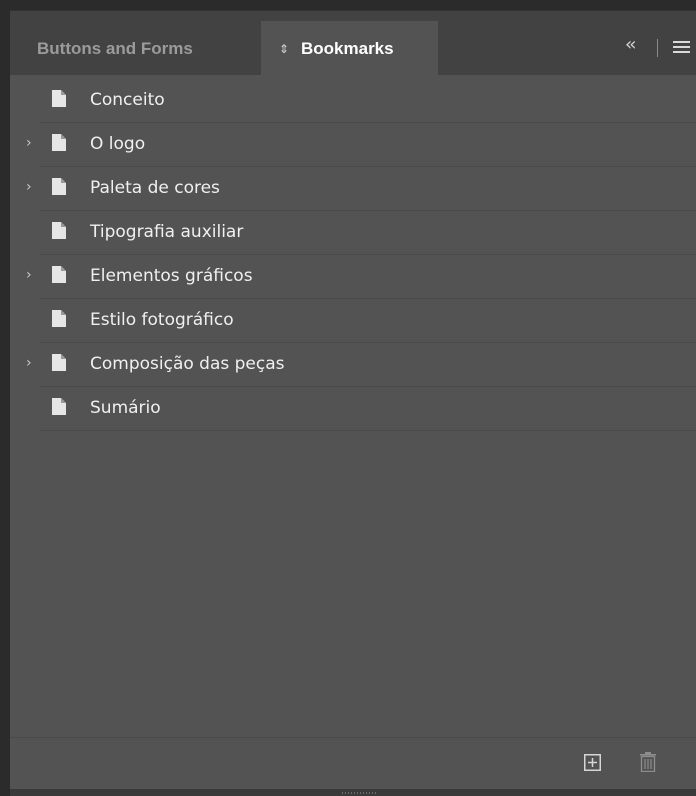  I want to click on bookmark-item: Conceito, so click(368, 101).